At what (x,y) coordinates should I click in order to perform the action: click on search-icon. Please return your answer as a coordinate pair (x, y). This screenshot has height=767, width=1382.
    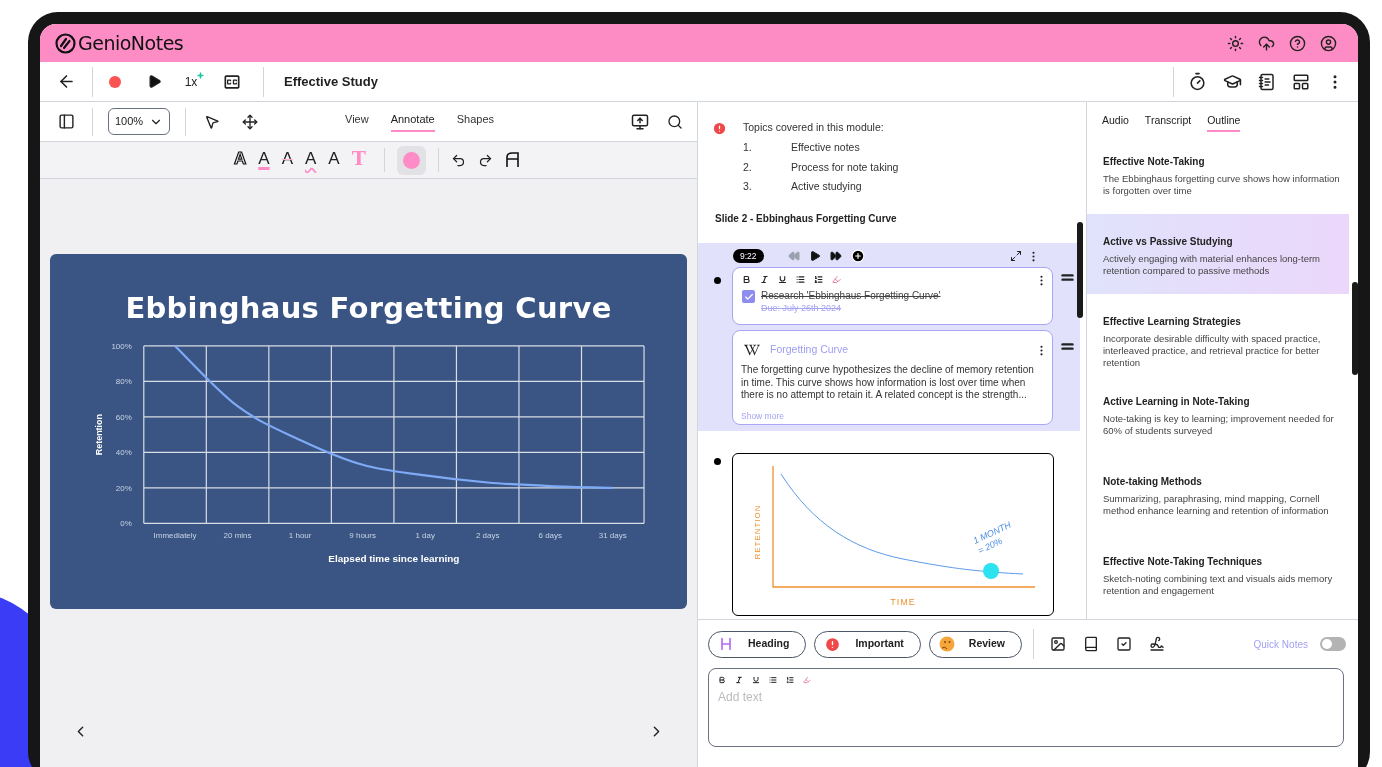
    Looking at the image, I should click on (675, 121).